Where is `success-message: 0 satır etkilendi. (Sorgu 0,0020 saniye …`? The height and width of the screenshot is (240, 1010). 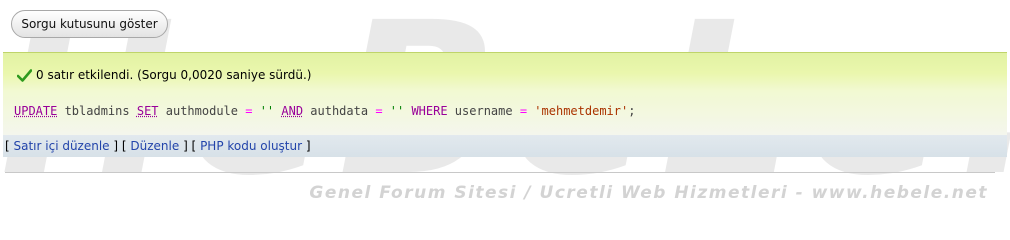 success-message: 0 satır etkilendi. (Sorgu 0,0020 saniye … is located at coordinates (164, 75).